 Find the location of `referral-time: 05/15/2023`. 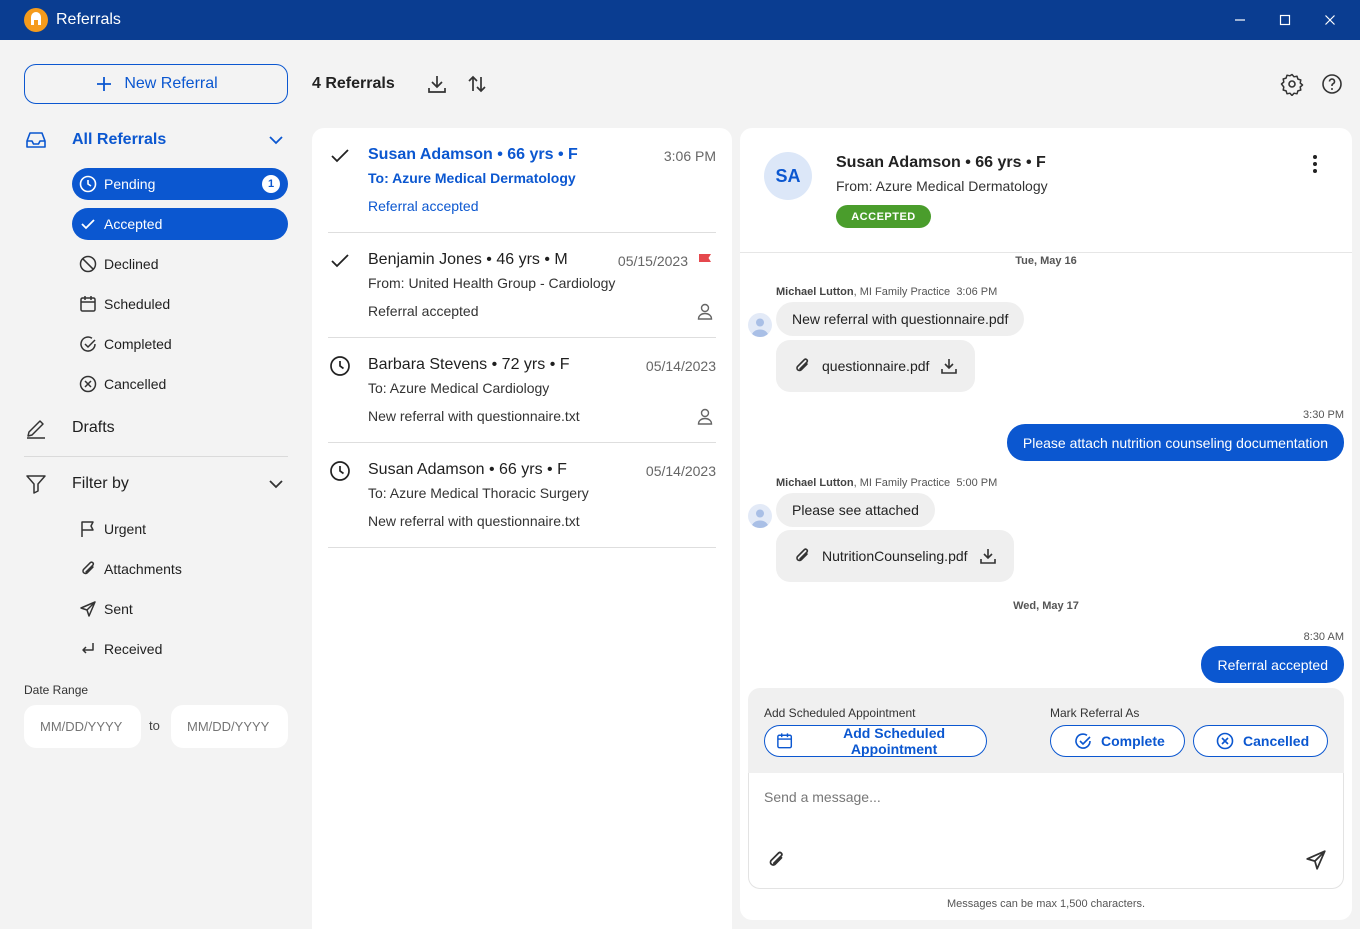

referral-time: 05/15/2023 is located at coordinates (652, 261).